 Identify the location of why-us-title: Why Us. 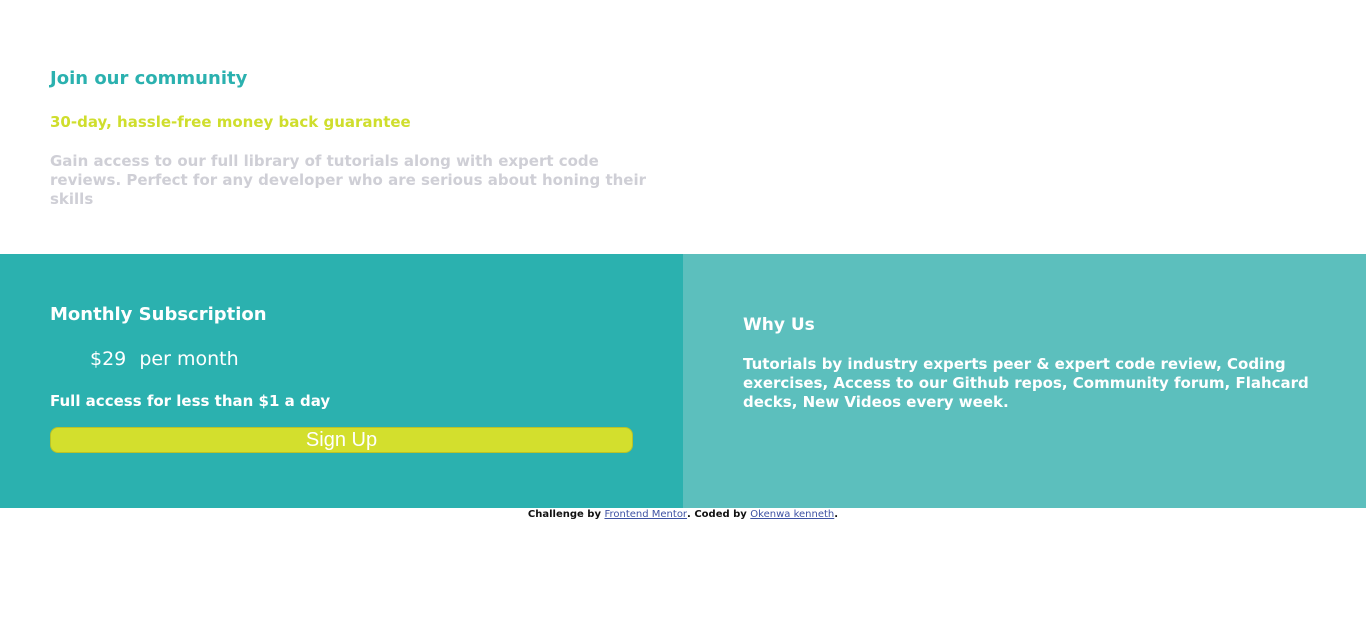
(779, 325).